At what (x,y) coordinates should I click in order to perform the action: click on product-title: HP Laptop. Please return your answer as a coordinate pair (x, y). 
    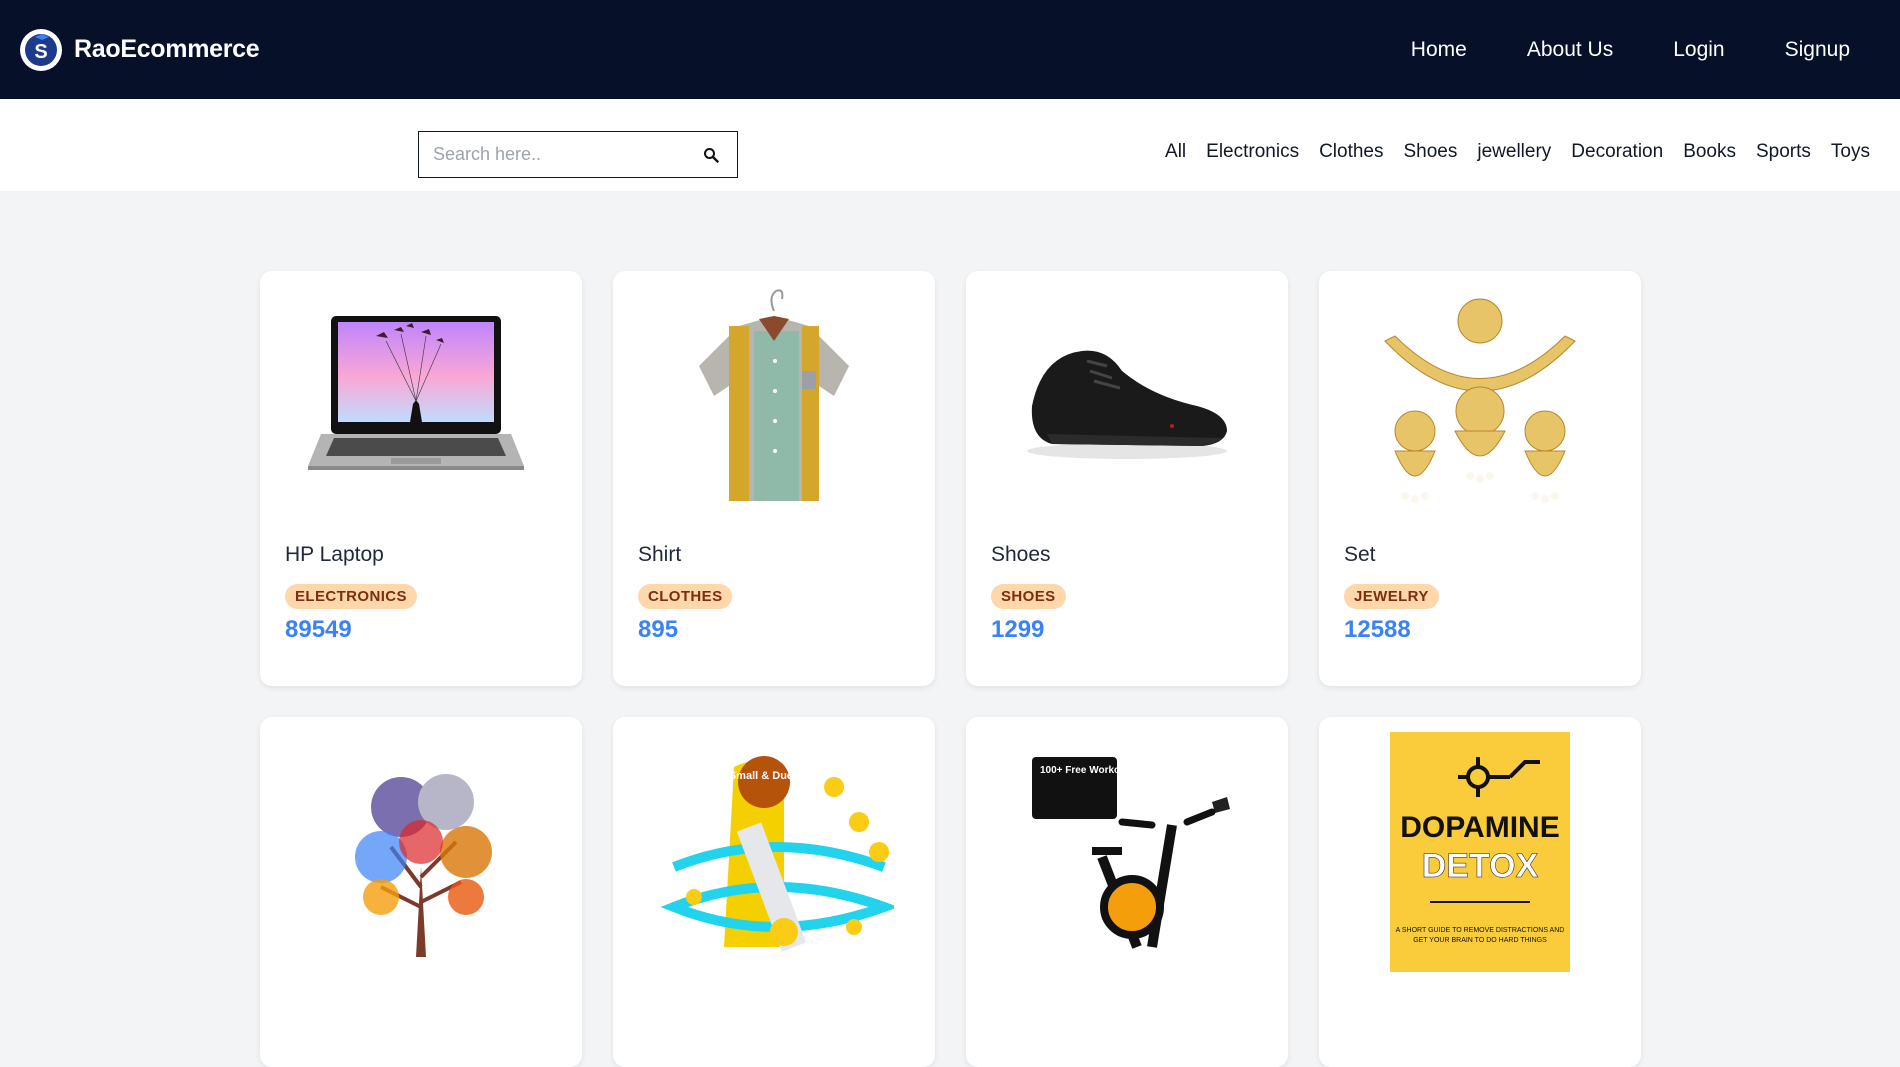
    Looking at the image, I should click on (334, 554).